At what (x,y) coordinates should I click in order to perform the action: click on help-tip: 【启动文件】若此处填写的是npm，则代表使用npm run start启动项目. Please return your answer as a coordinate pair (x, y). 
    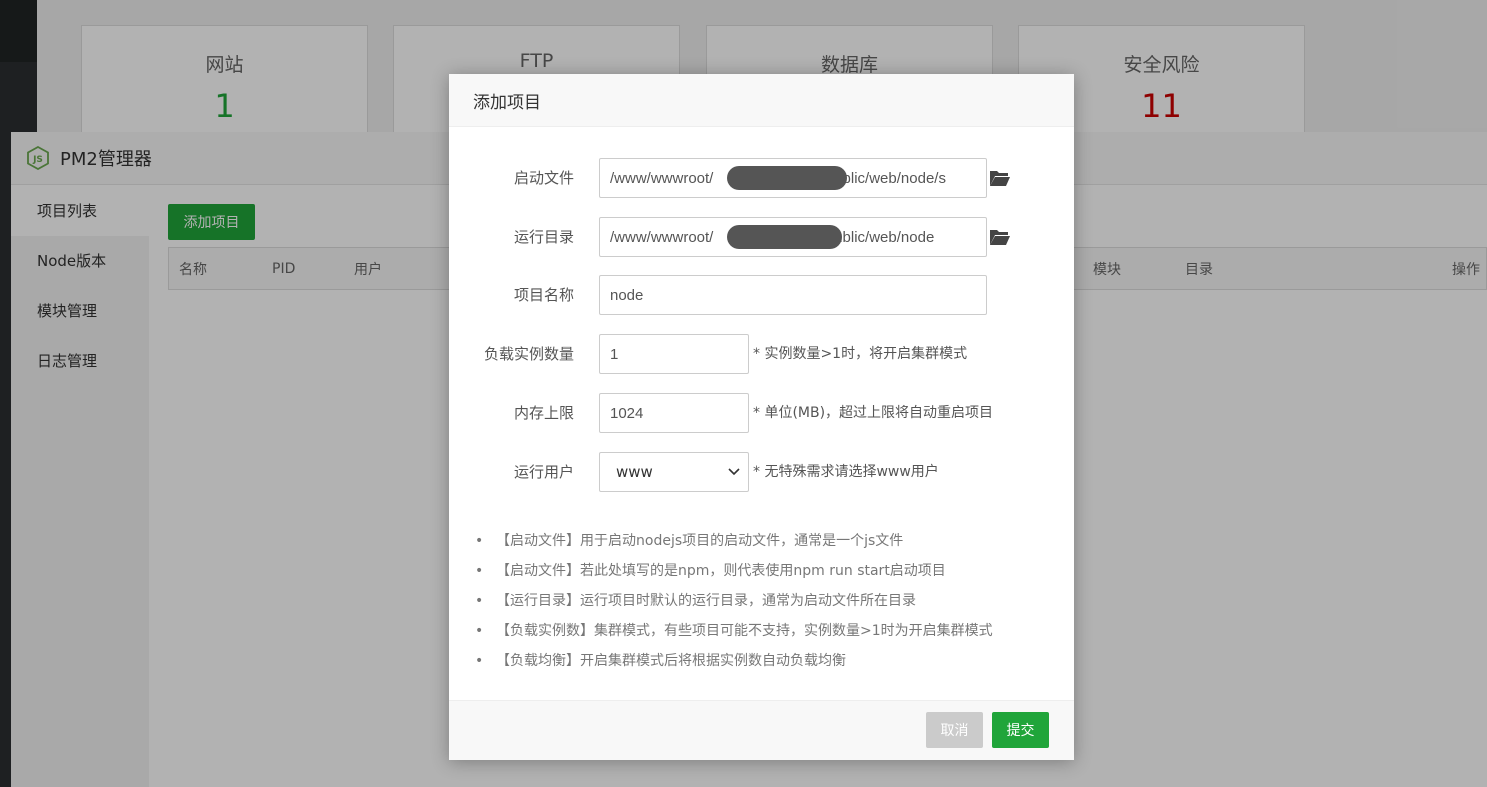
    Looking at the image, I should click on (734, 571).